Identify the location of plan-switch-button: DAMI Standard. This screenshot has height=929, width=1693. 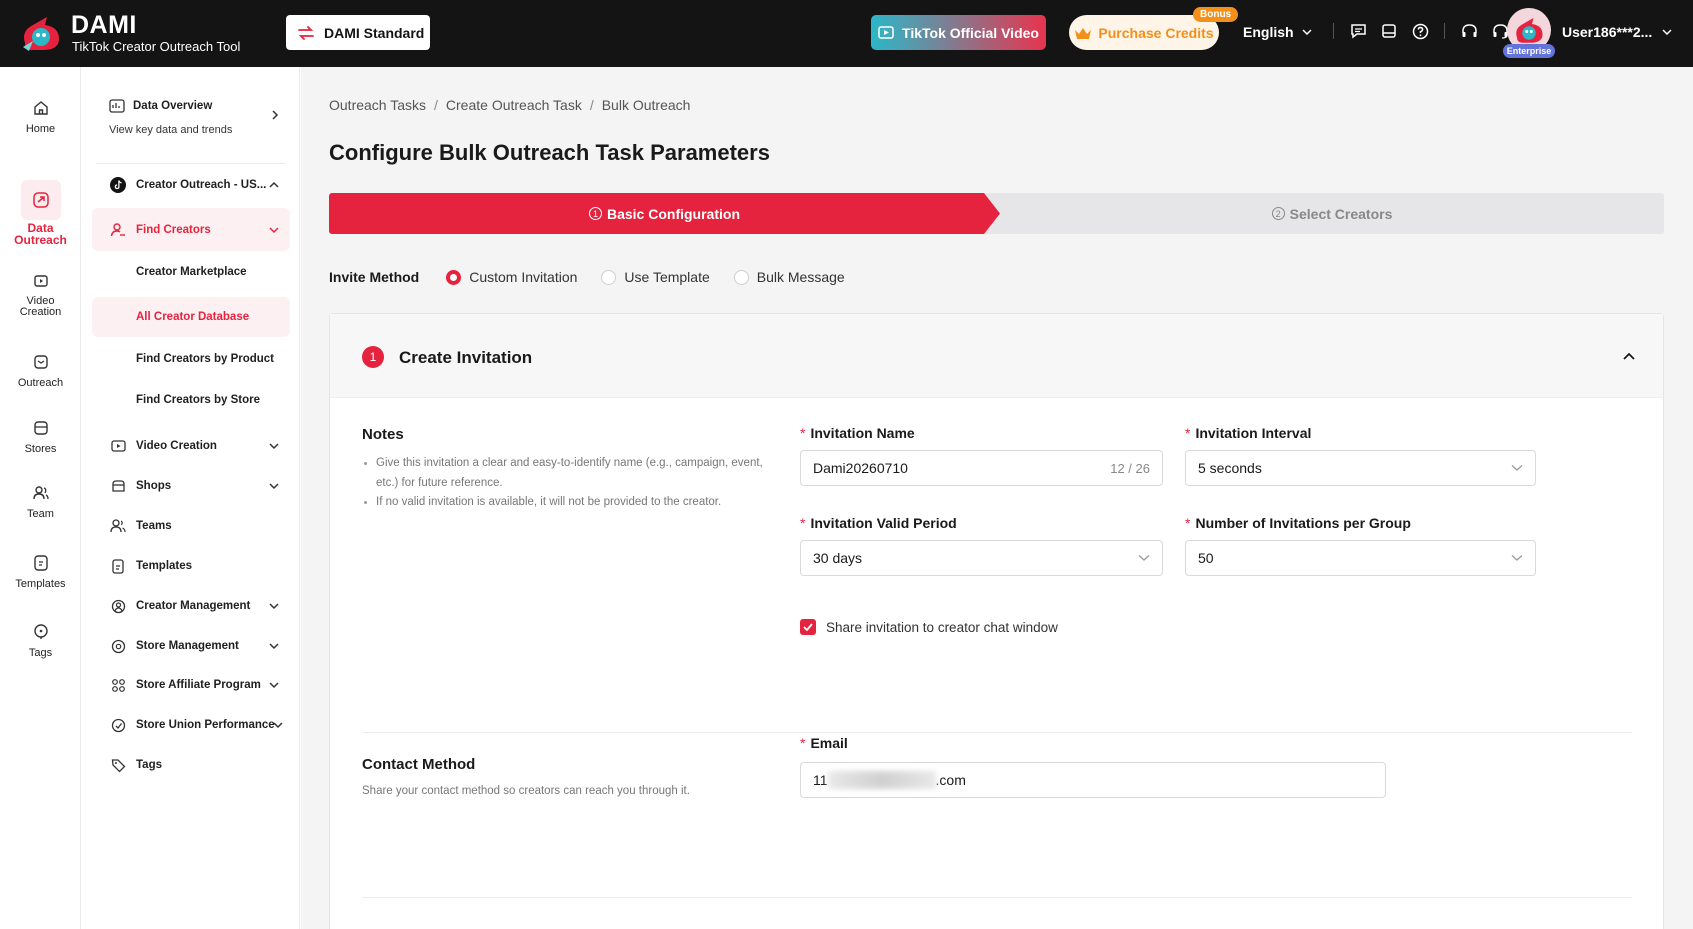
(358, 32).